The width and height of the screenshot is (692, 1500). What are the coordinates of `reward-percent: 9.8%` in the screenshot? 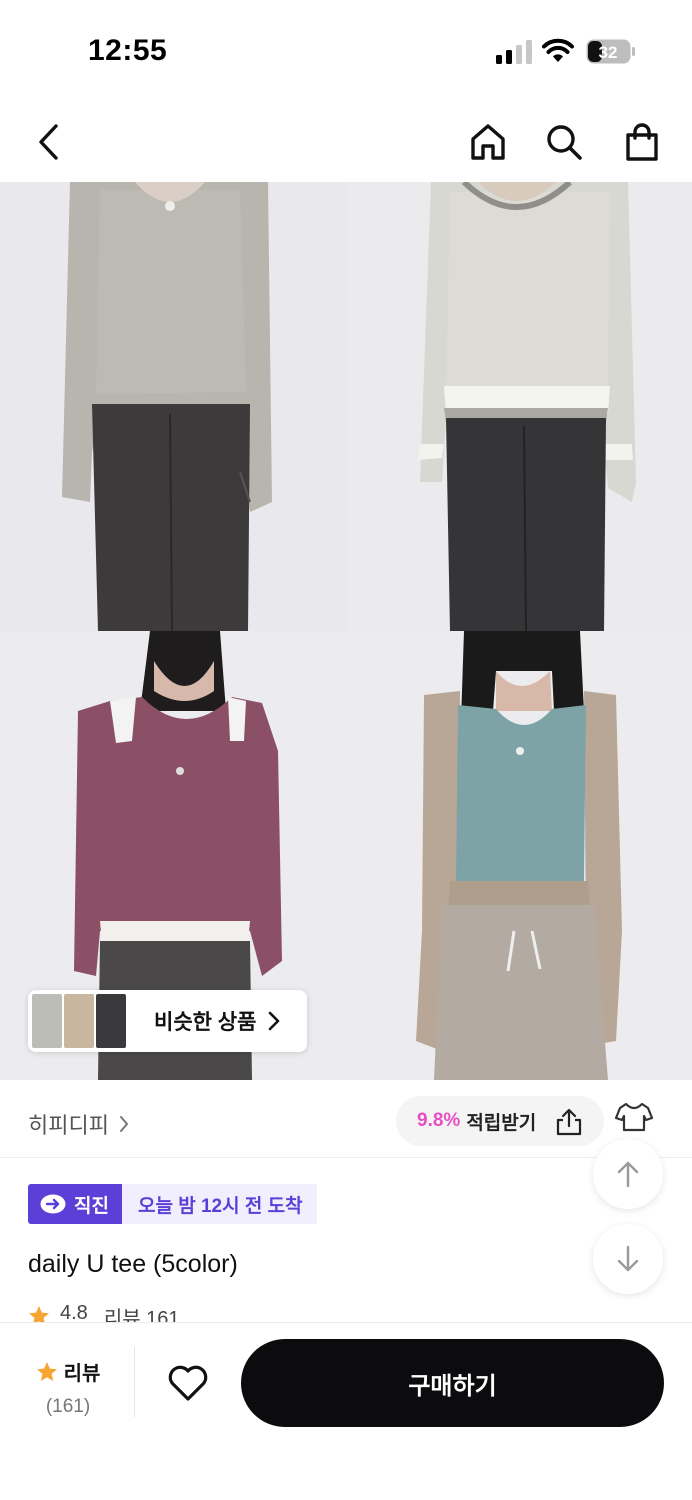 It's located at (439, 1120).